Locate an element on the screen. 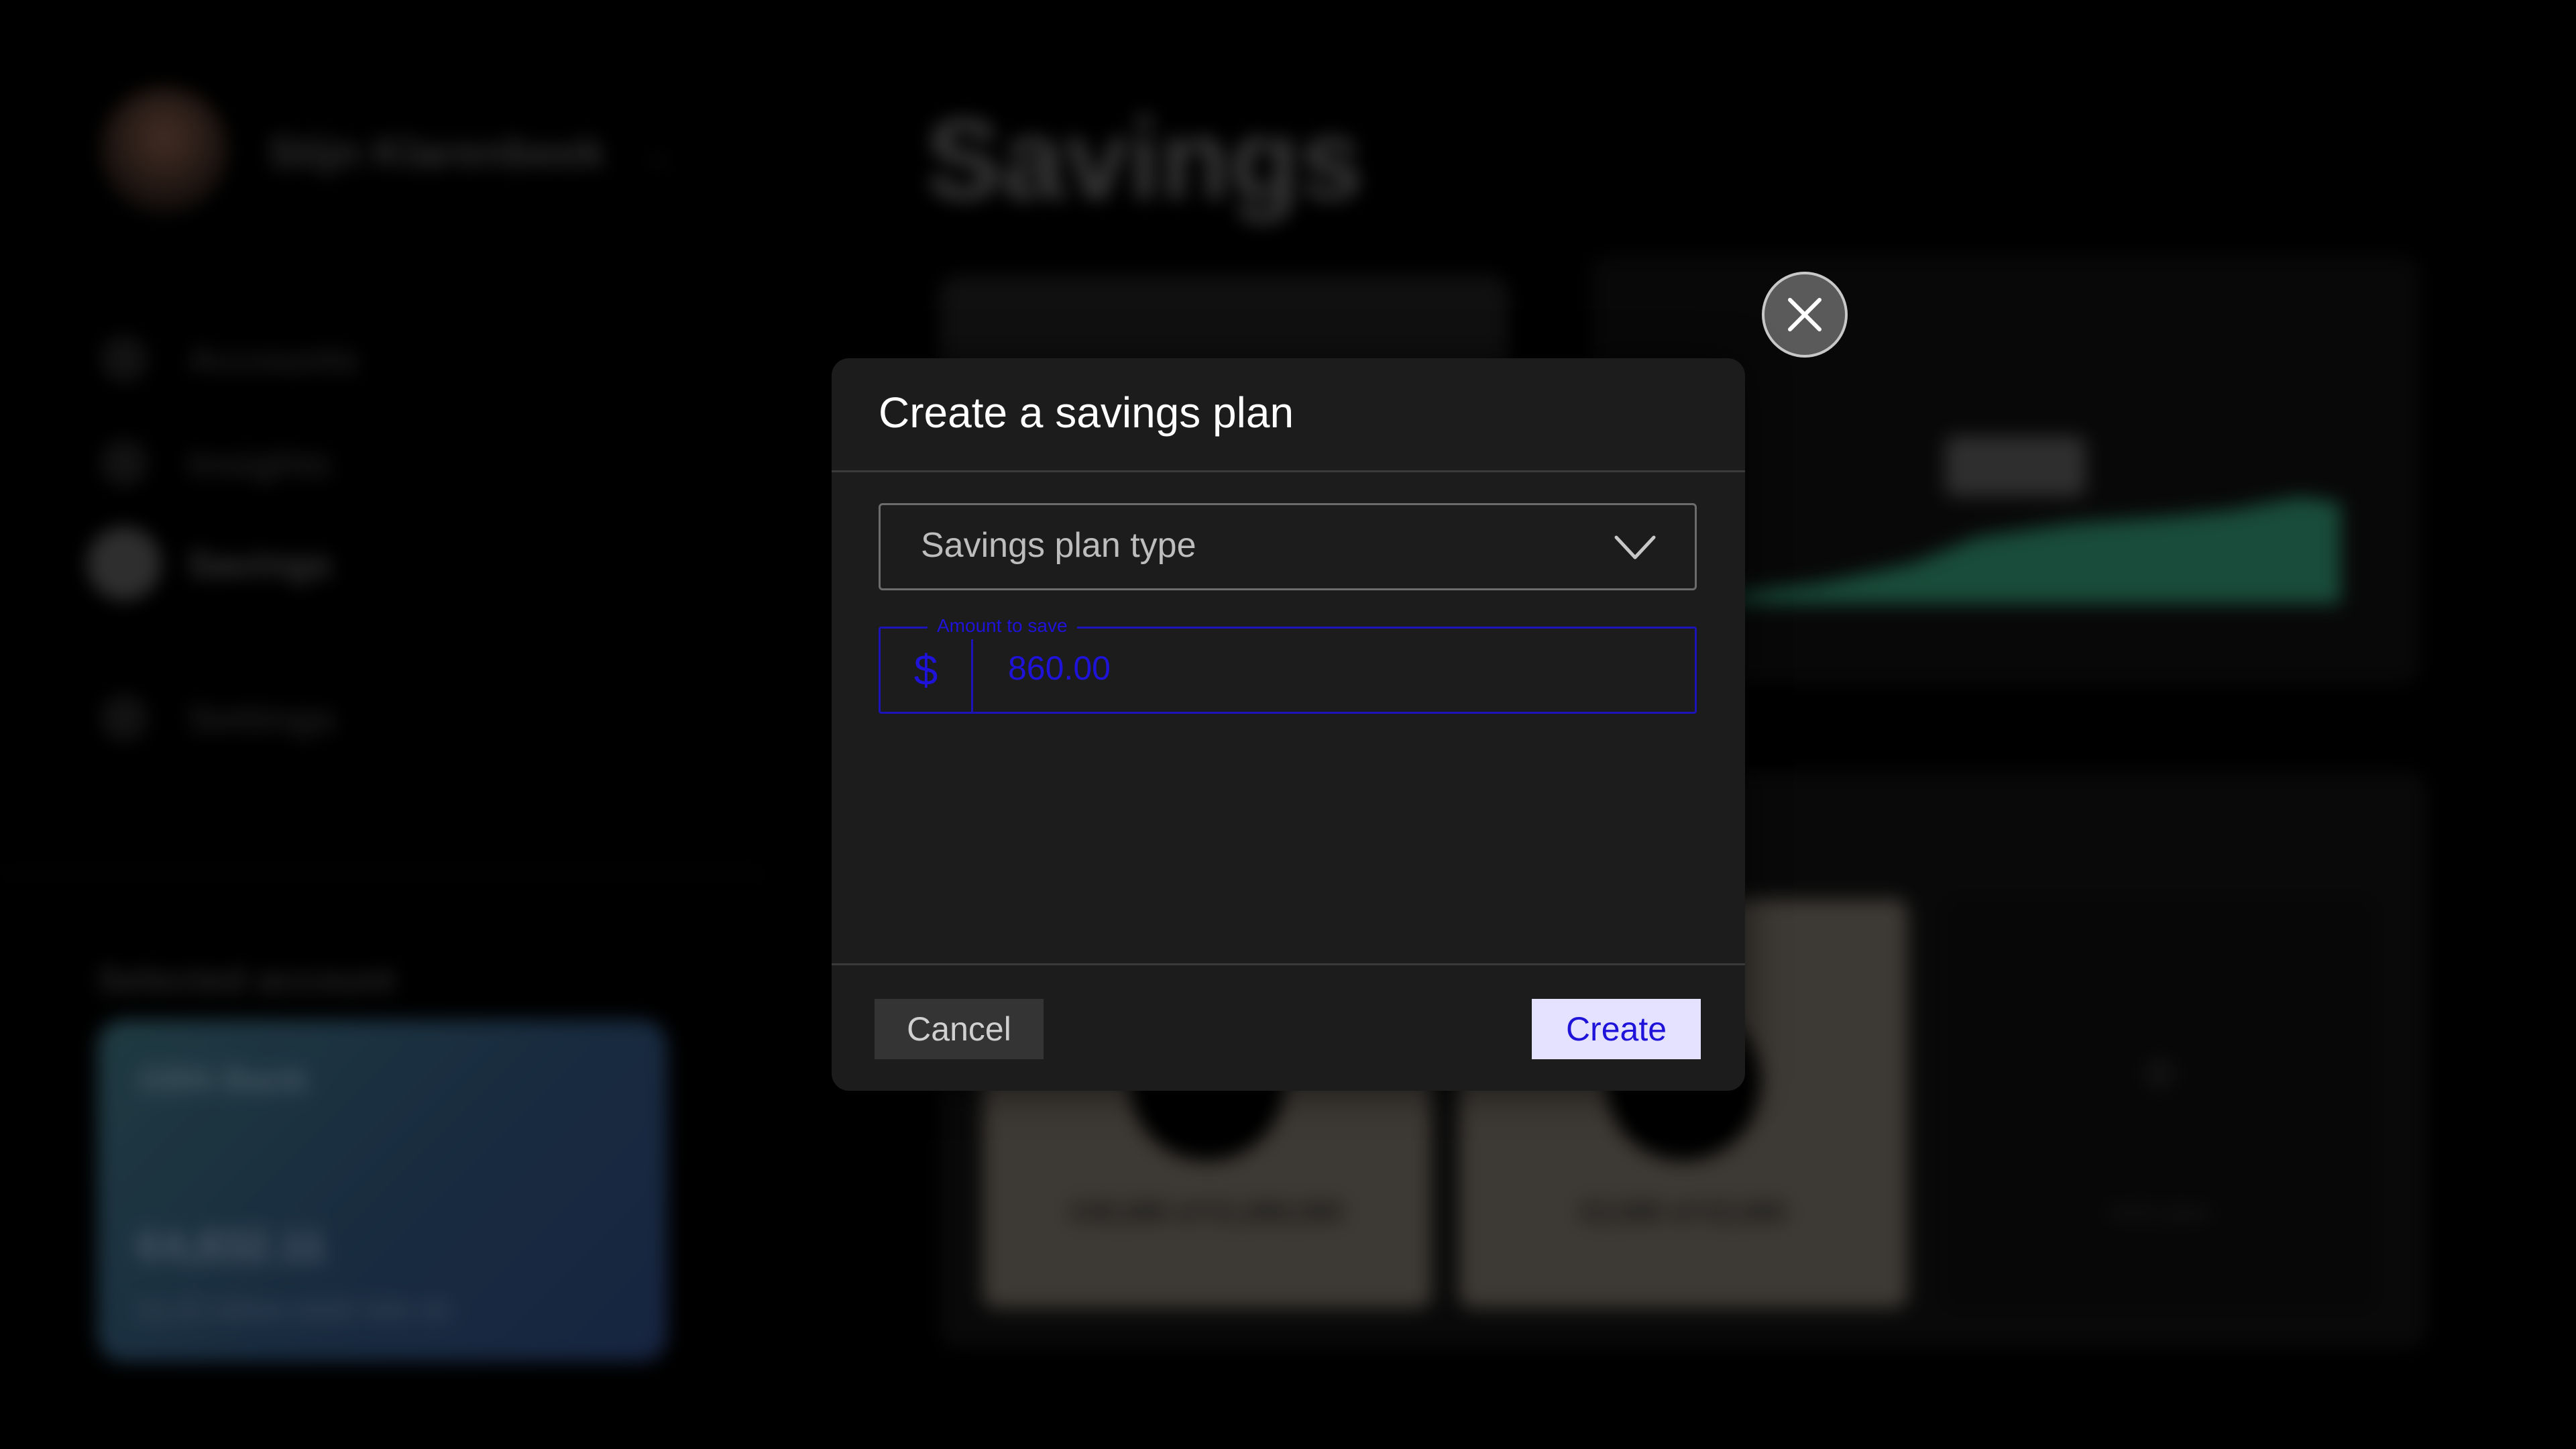  amount-to-save-field: $ Amount to save 860.00 is located at coordinates (1288, 663).